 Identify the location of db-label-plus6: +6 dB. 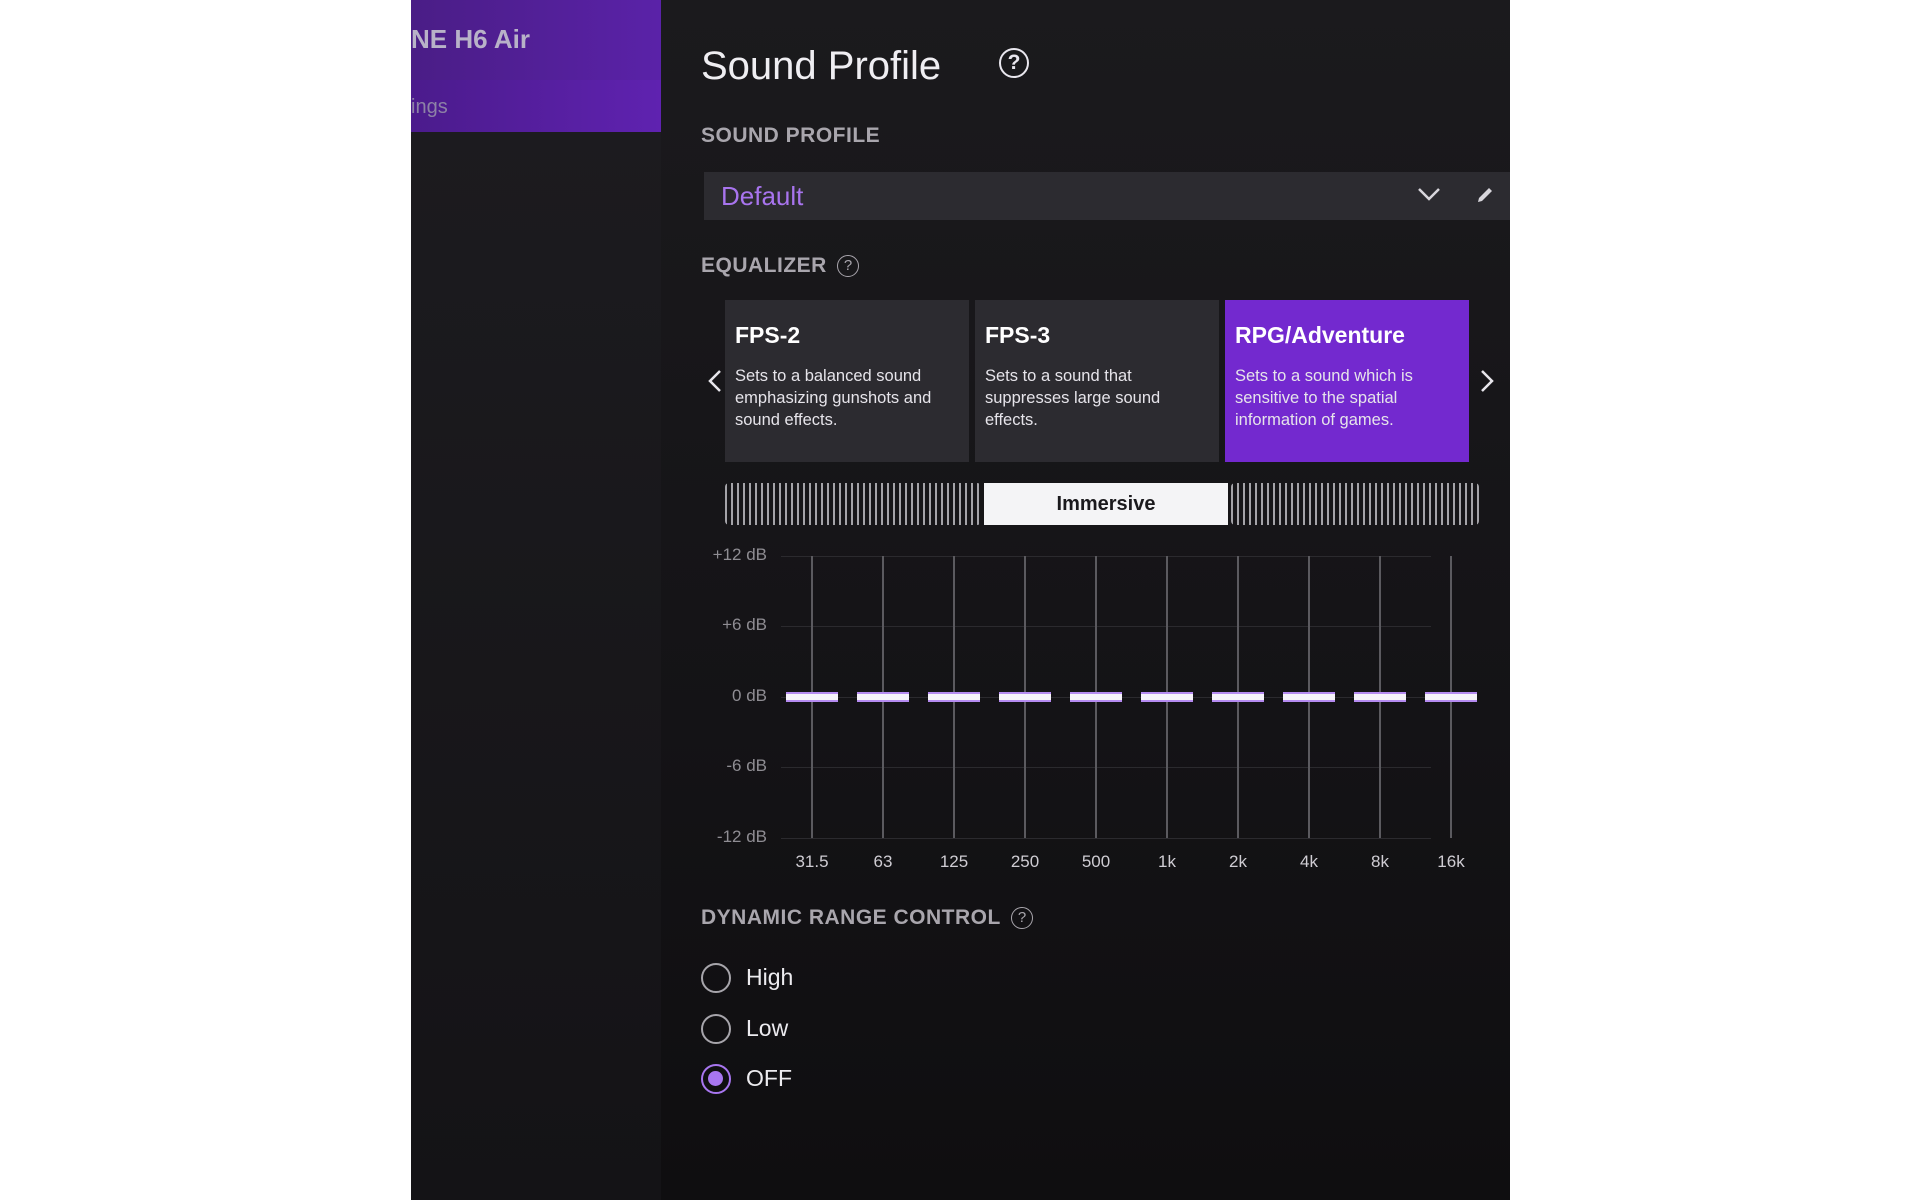
(744, 624).